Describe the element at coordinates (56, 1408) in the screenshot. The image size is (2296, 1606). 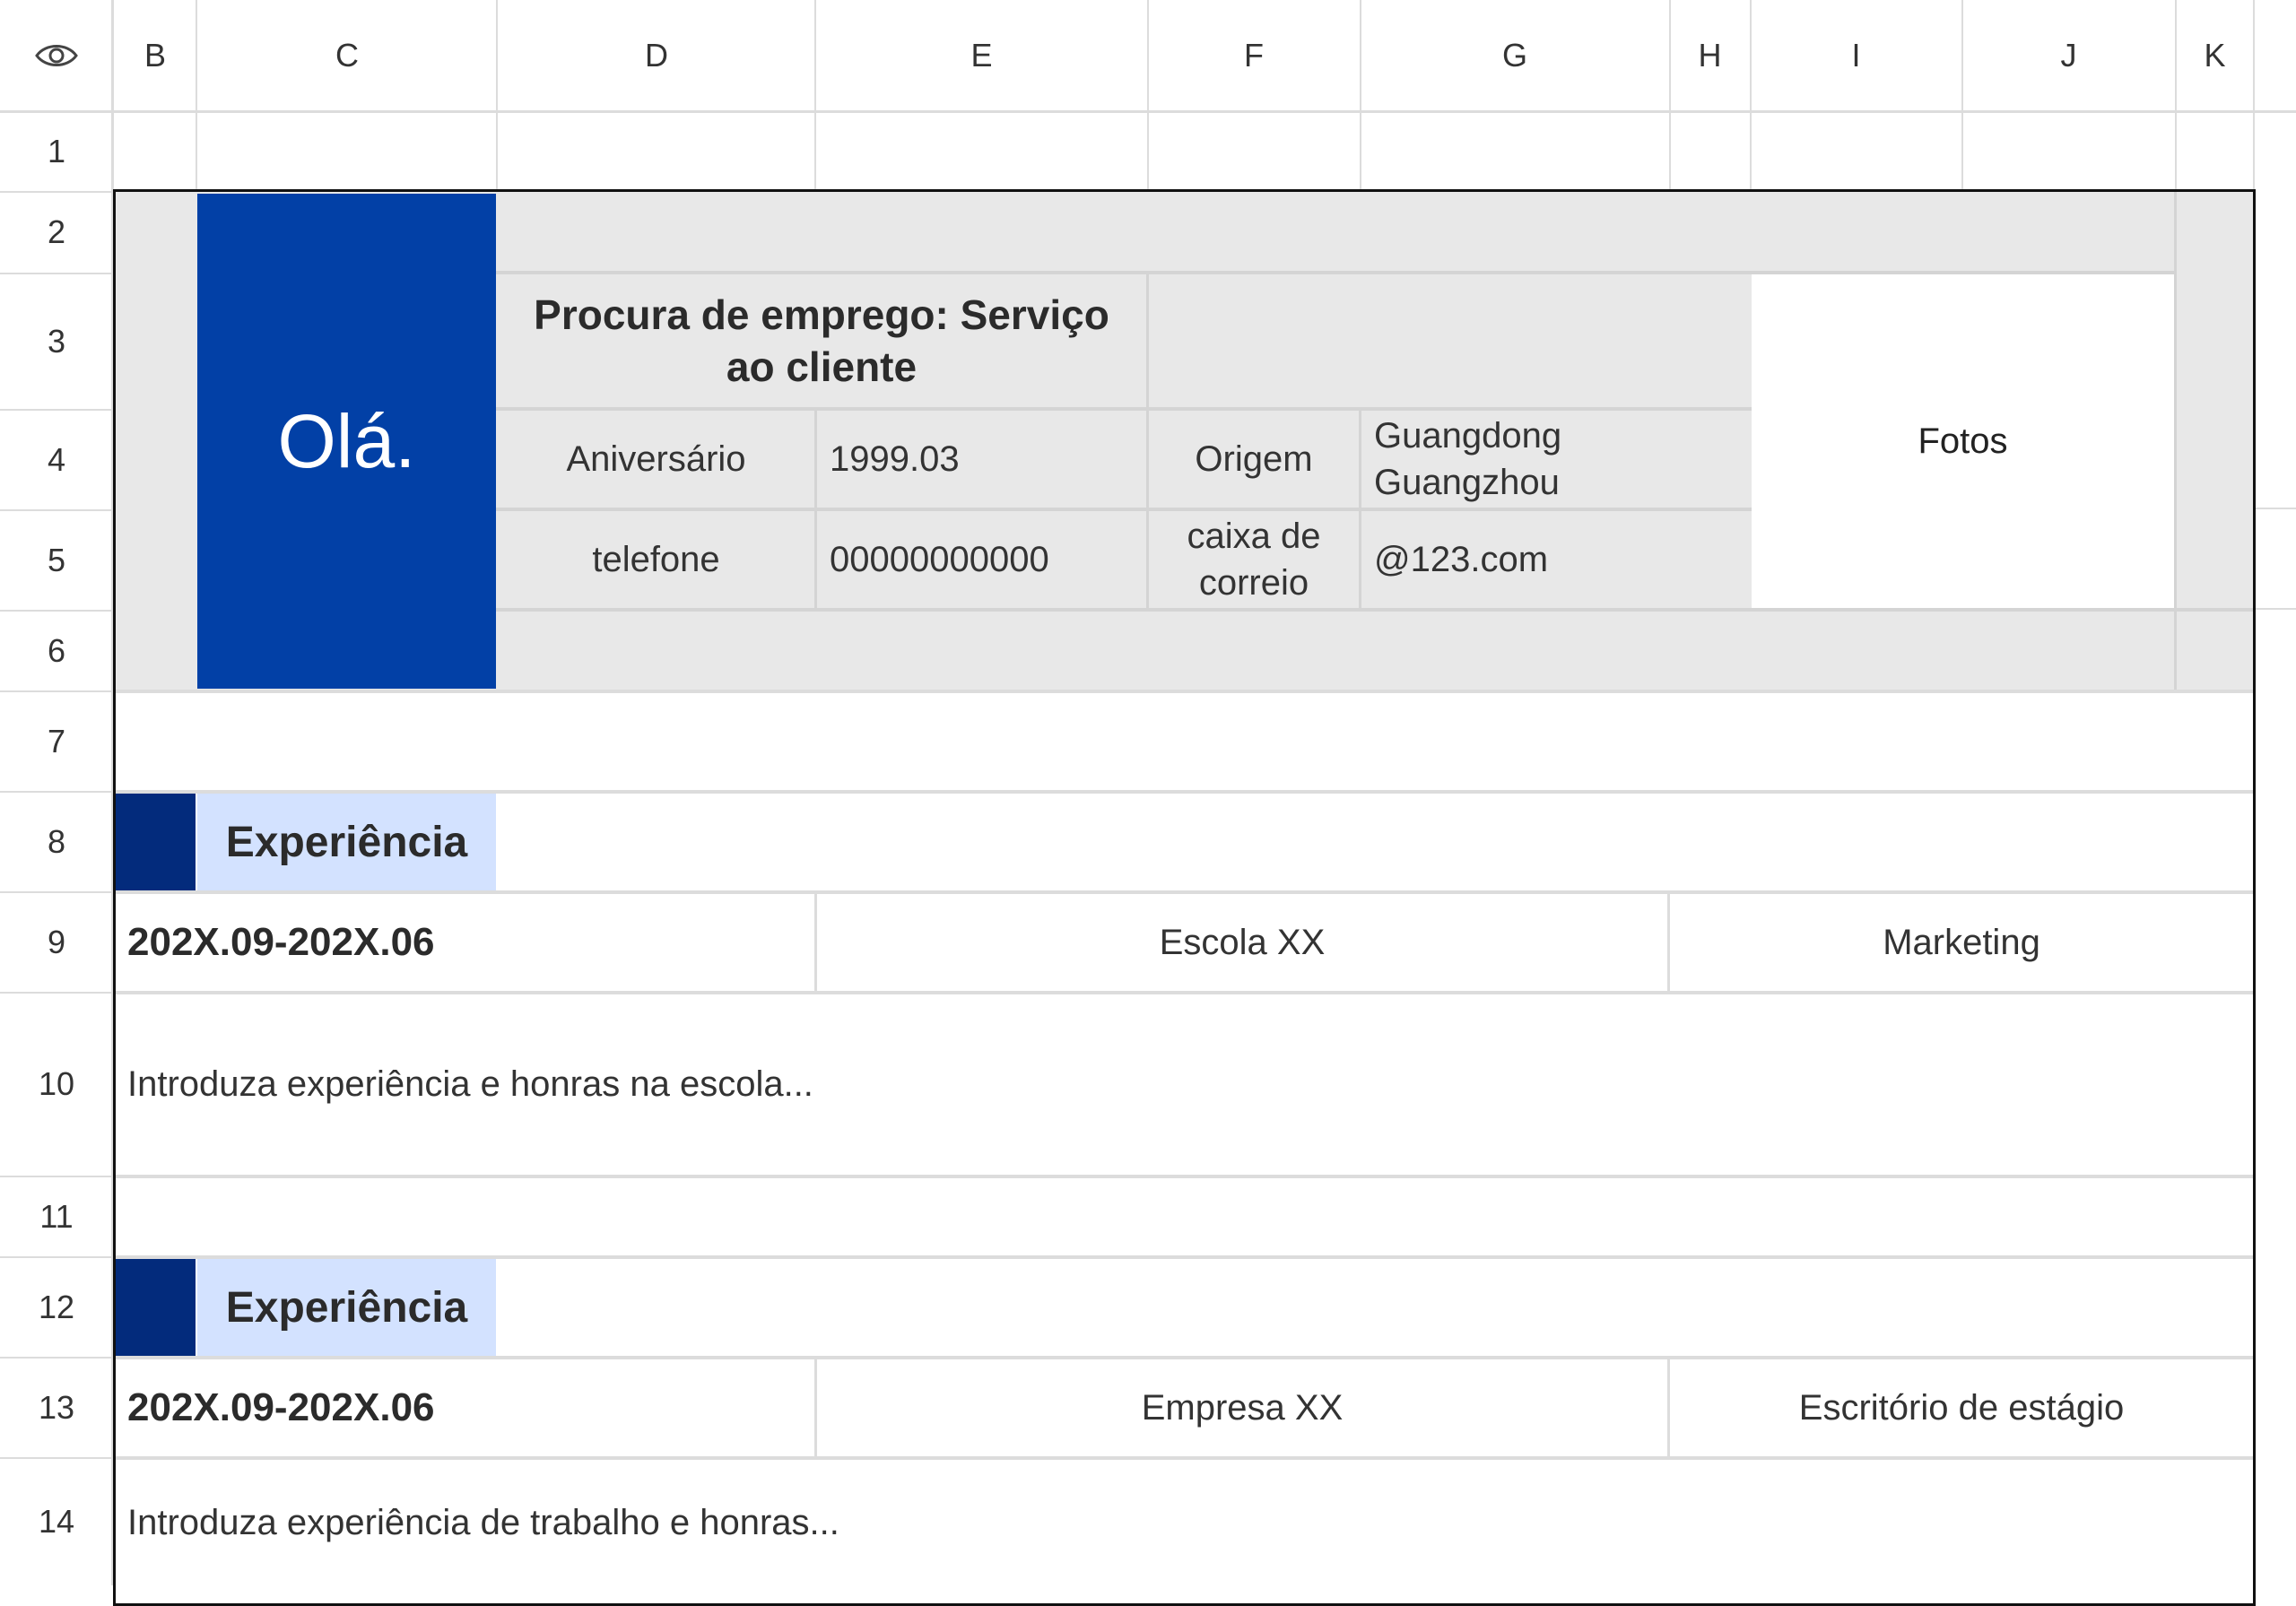
I see `row-header-13: 13` at that location.